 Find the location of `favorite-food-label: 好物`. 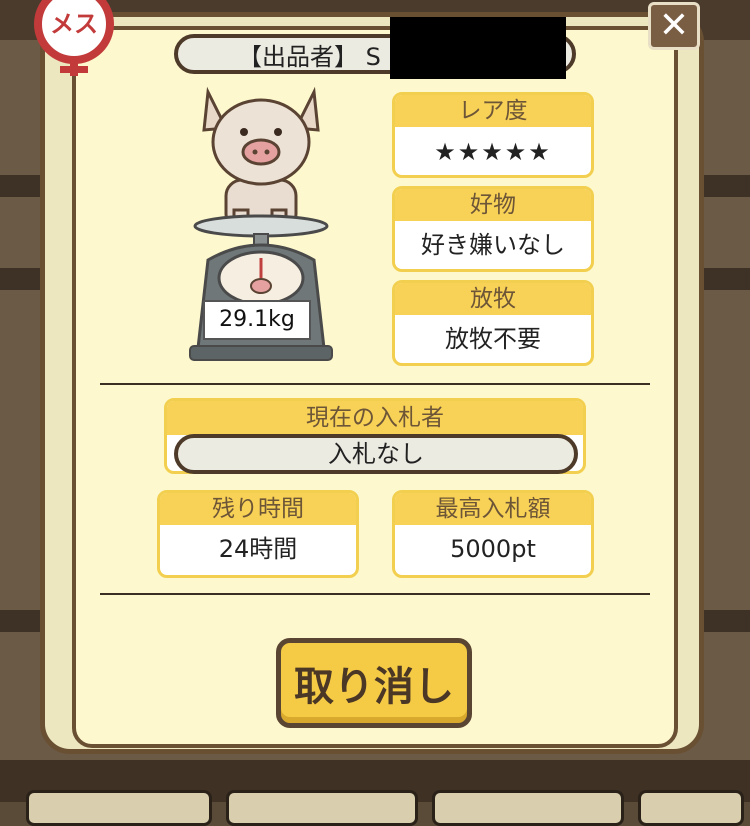

favorite-food-label: 好物 is located at coordinates (493, 205).